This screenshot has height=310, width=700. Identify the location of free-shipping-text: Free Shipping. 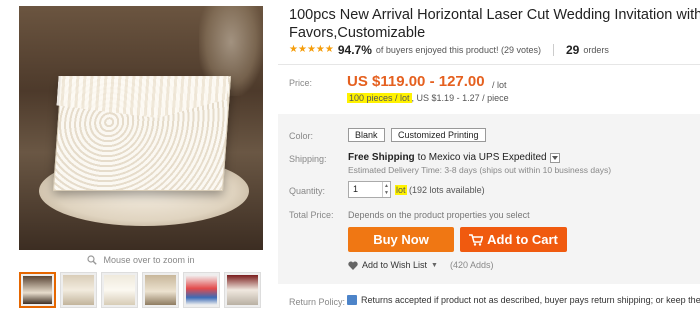
(381, 157).